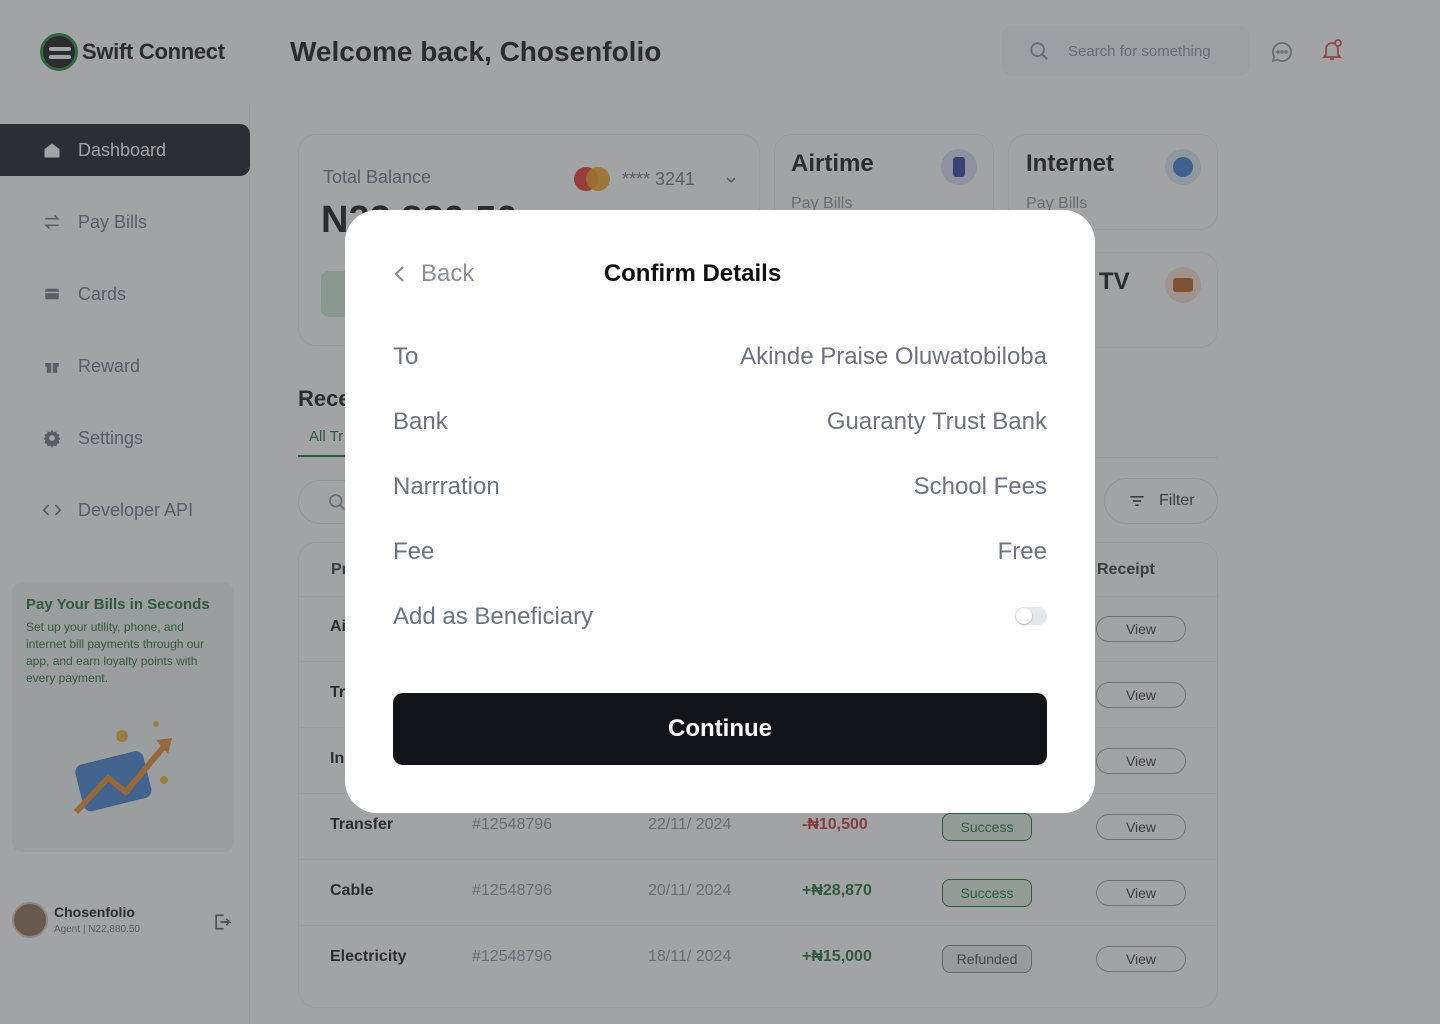 The height and width of the screenshot is (1024, 1440). Describe the element at coordinates (1022, 551) in the screenshot. I see `detail-value: Free` at that location.